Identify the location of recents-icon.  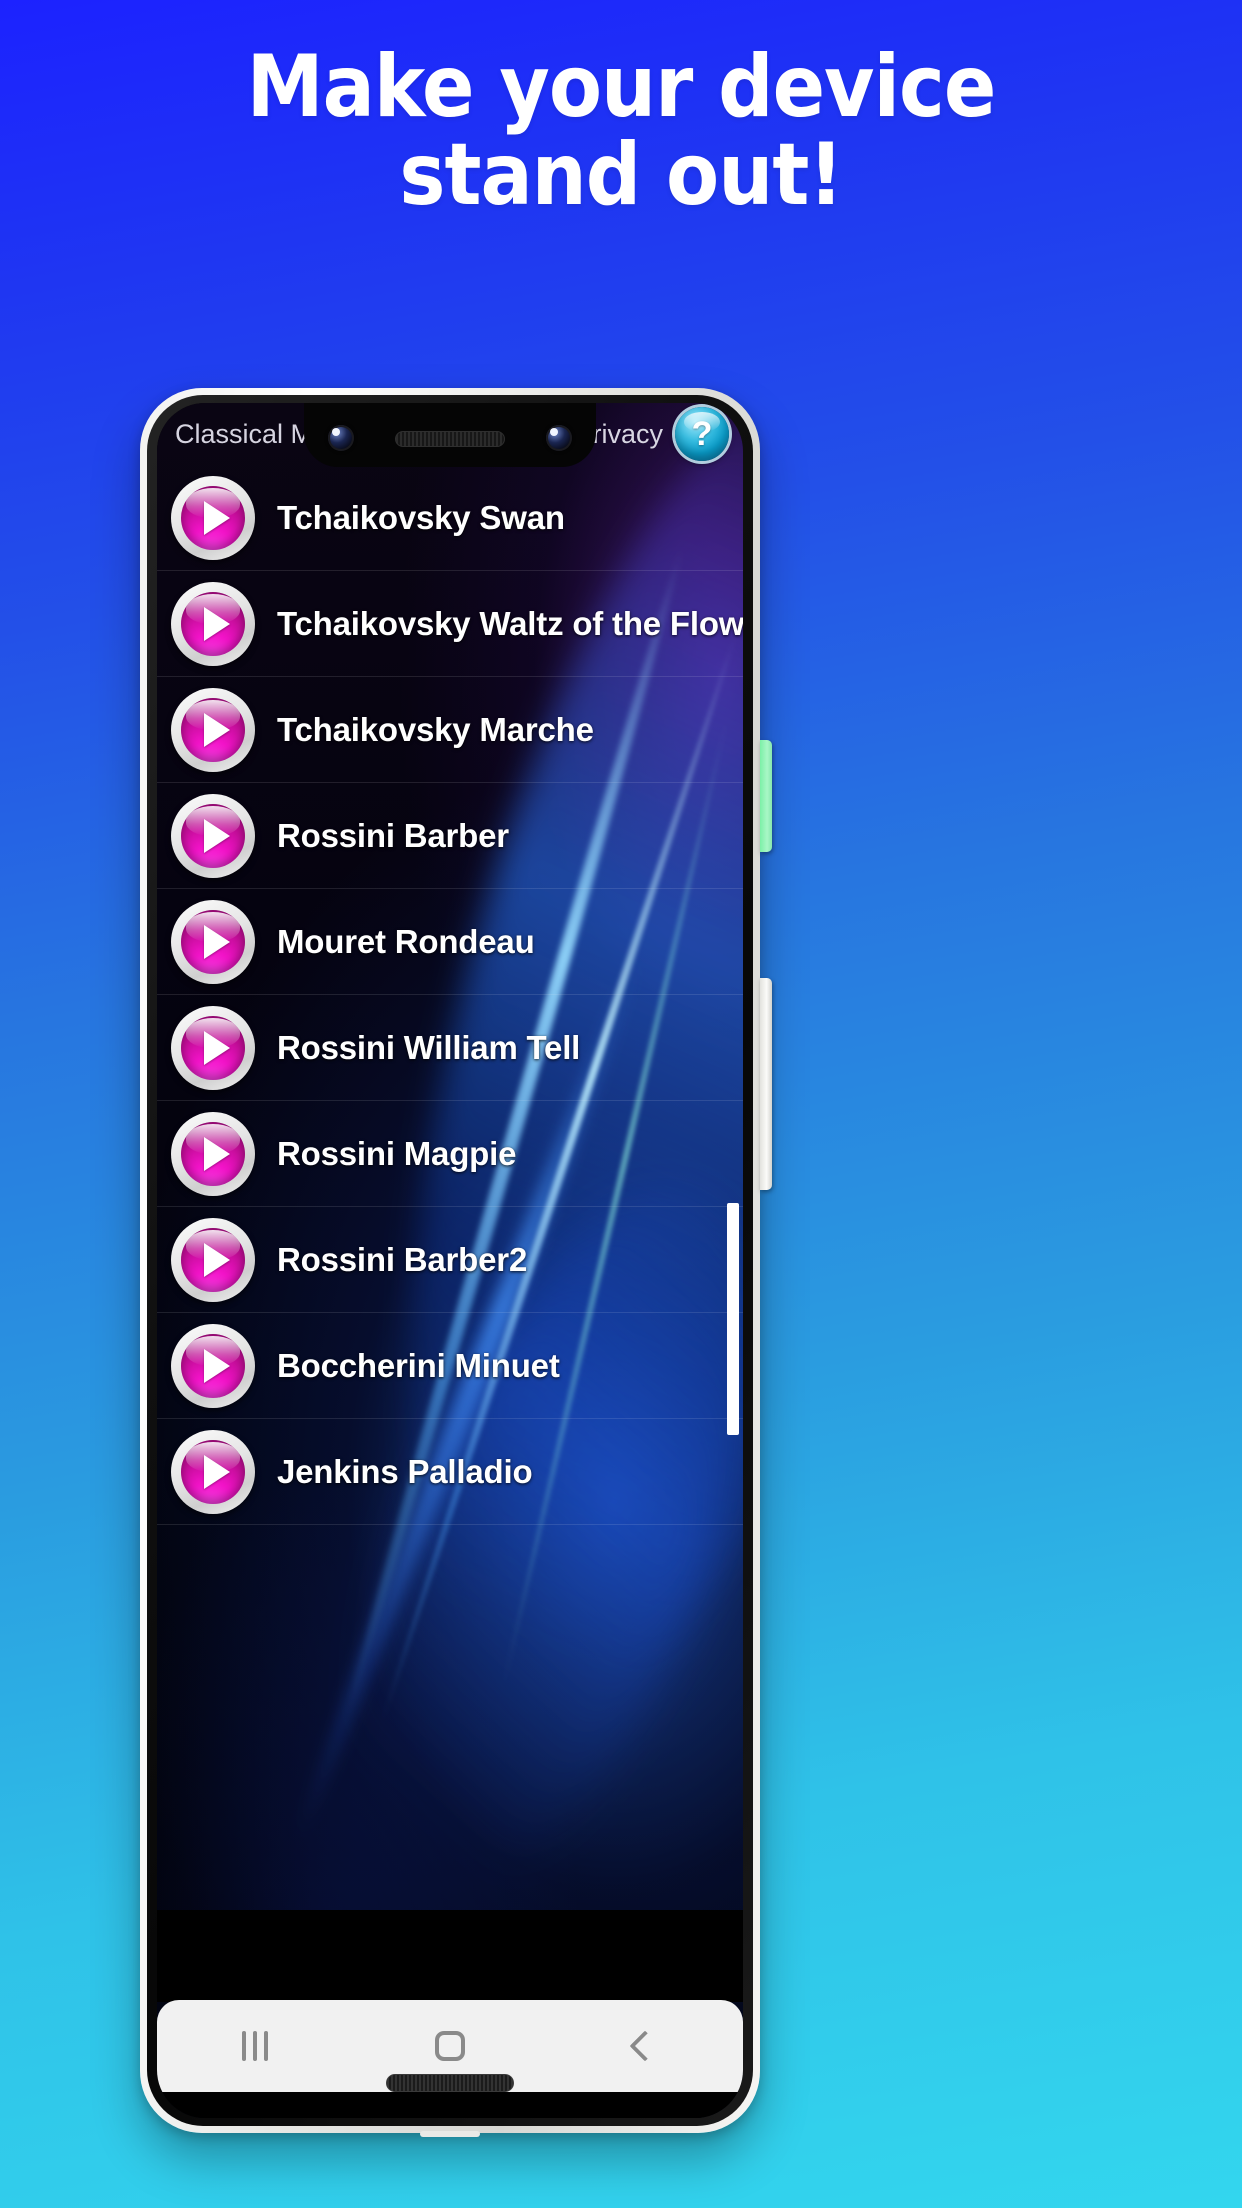
(254, 2046).